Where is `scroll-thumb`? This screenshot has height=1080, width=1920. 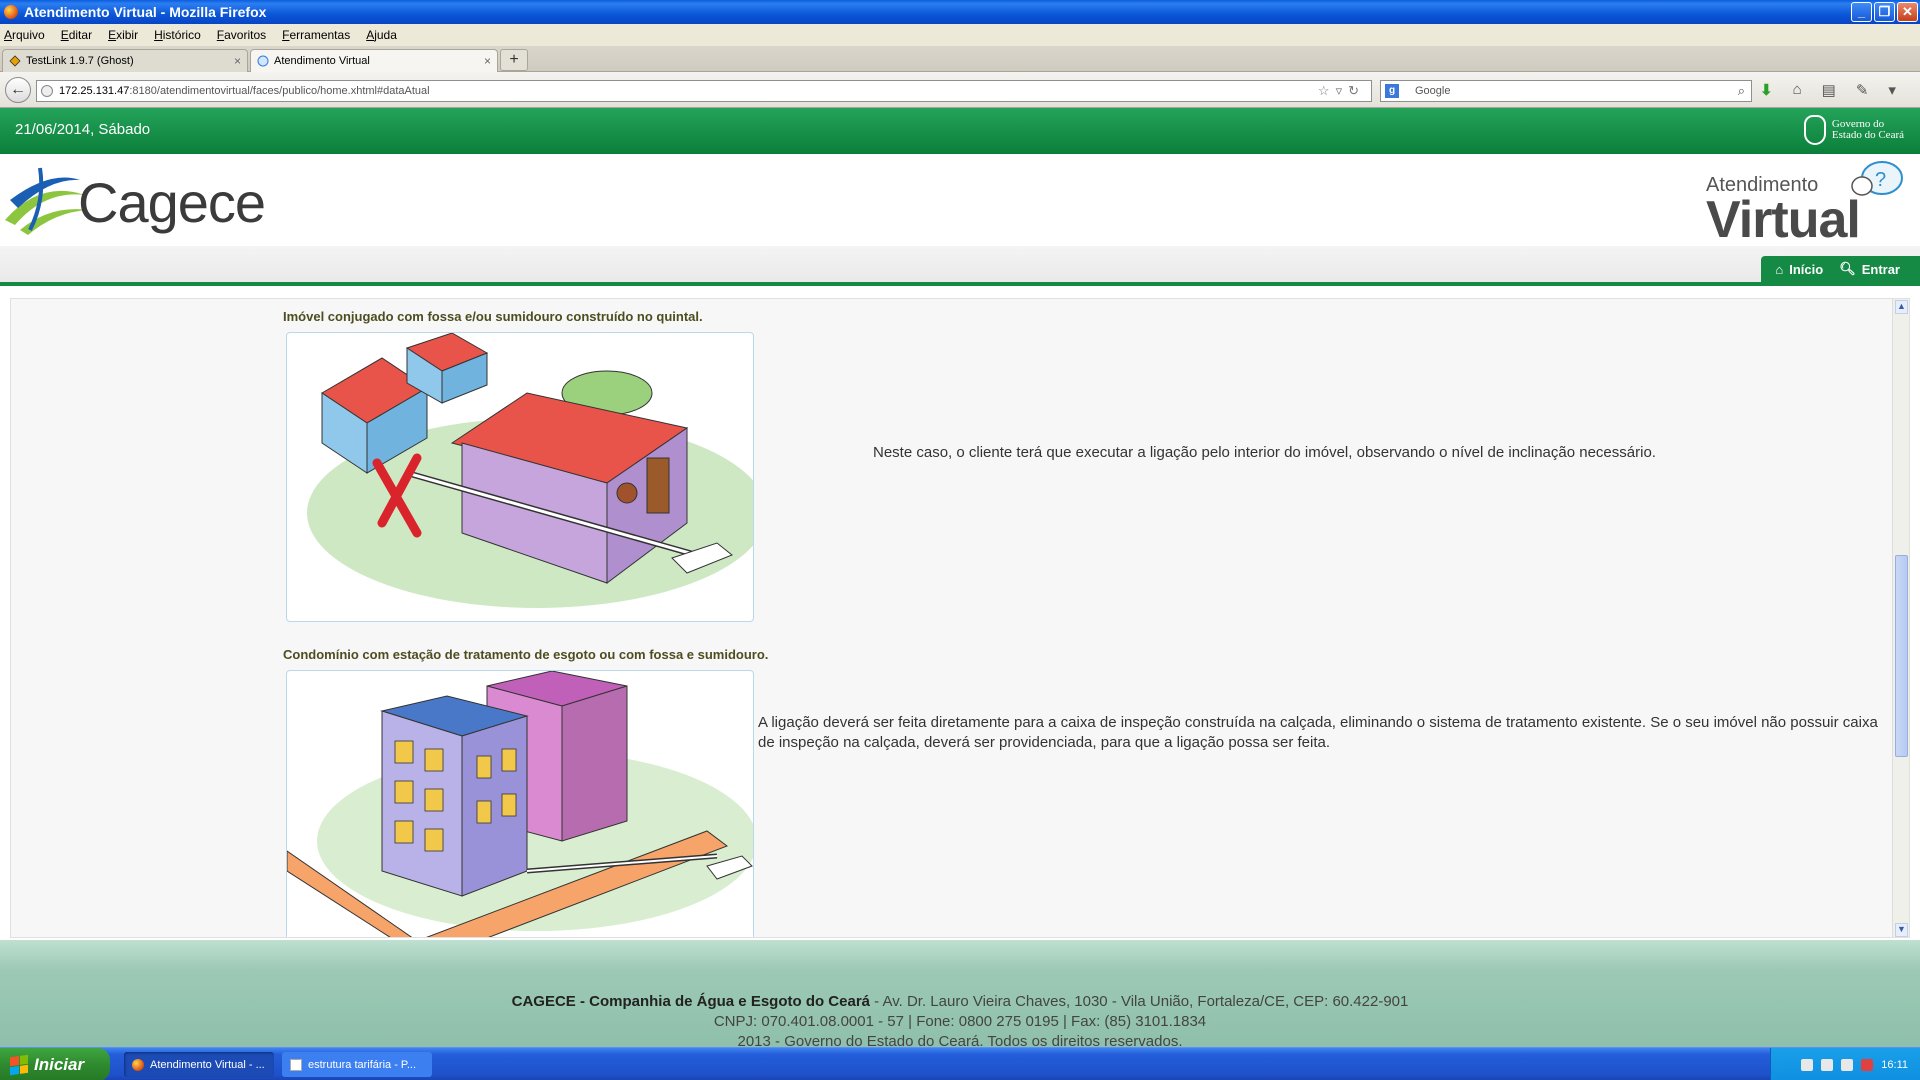
scroll-thumb is located at coordinates (1901, 656).